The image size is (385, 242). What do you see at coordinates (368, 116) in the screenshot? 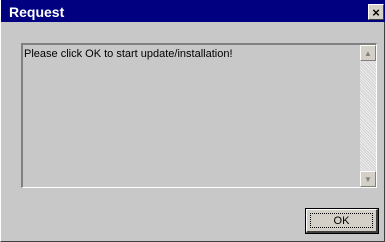
I see `vertical-scrollbar: ▲ ▼` at bounding box center [368, 116].